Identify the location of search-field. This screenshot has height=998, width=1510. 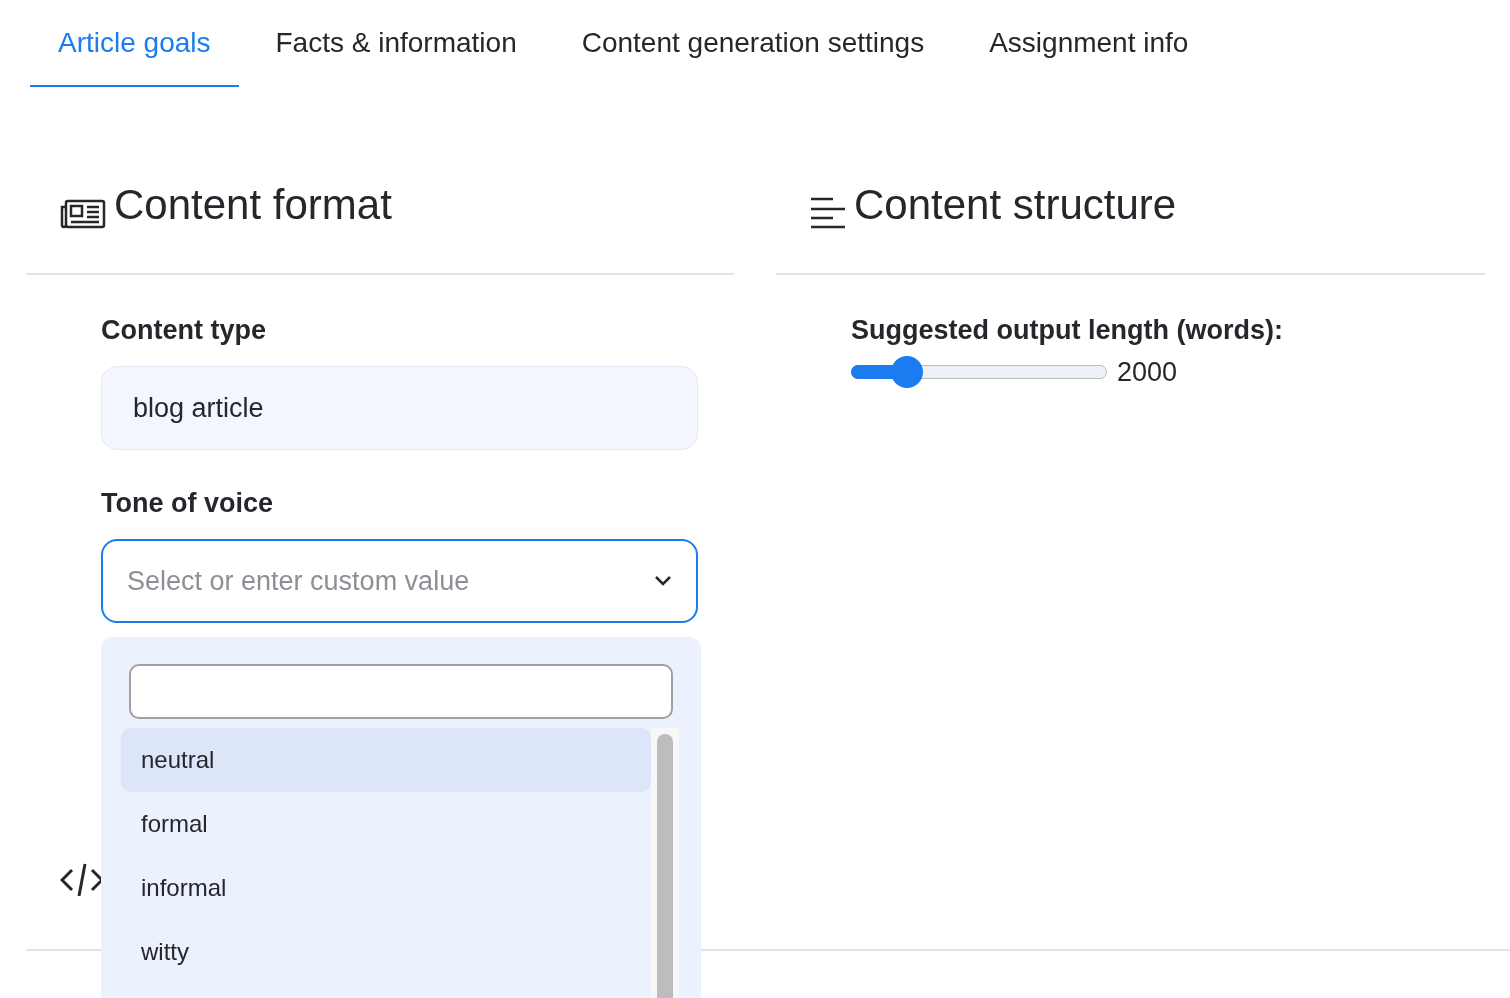
(401, 691).